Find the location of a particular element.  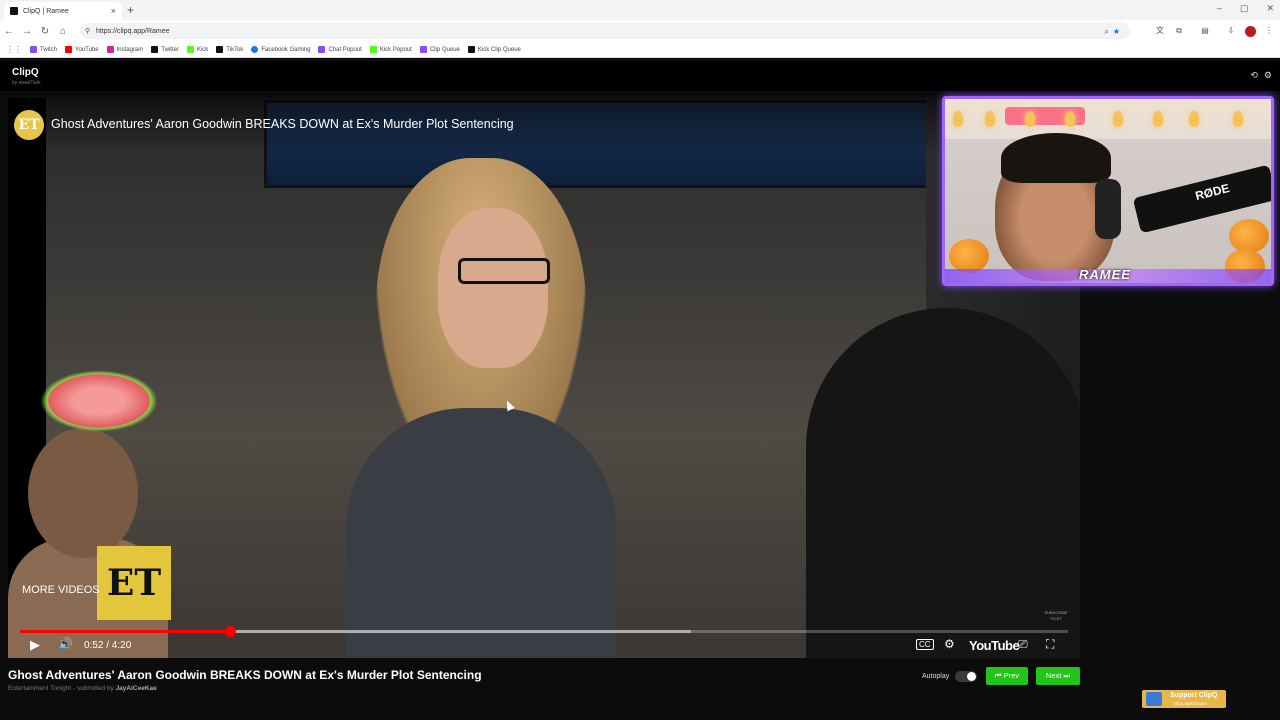

bookmark-youtube: YouTube is located at coordinates (82, 49).